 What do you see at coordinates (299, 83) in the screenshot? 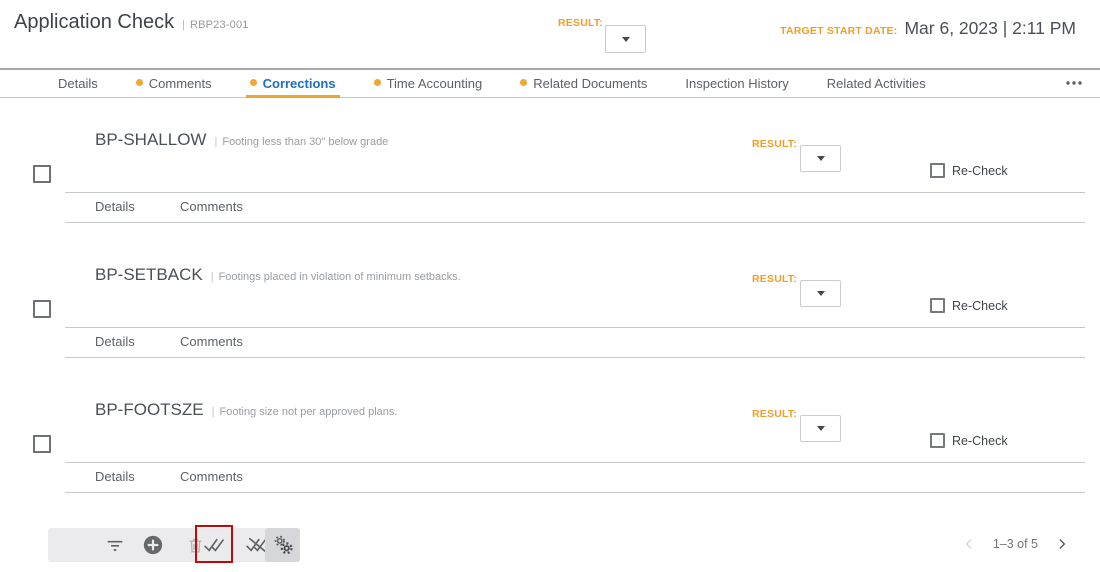
I see `tab-label: Corrections` at bounding box center [299, 83].